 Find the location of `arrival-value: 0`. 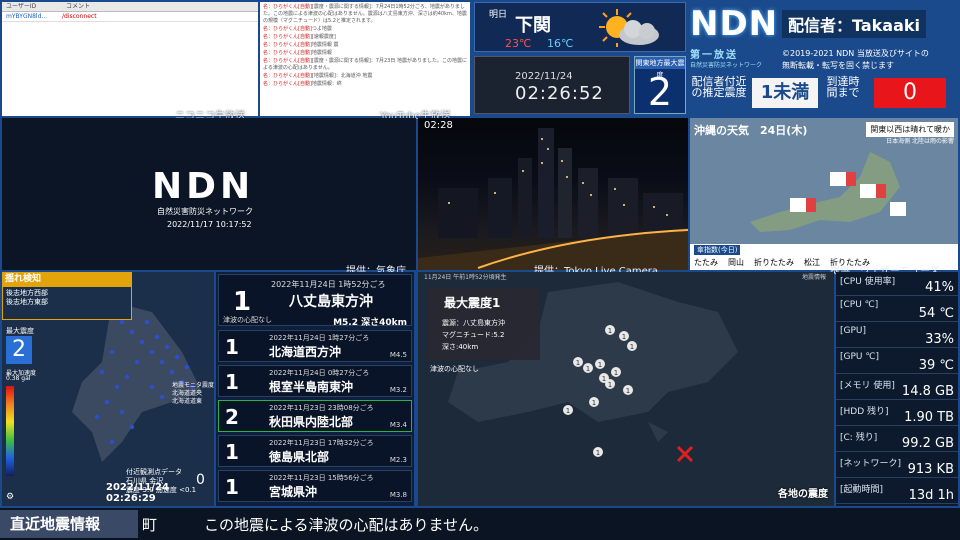

arrival-value: 0 is located at coordinates (910, 93).